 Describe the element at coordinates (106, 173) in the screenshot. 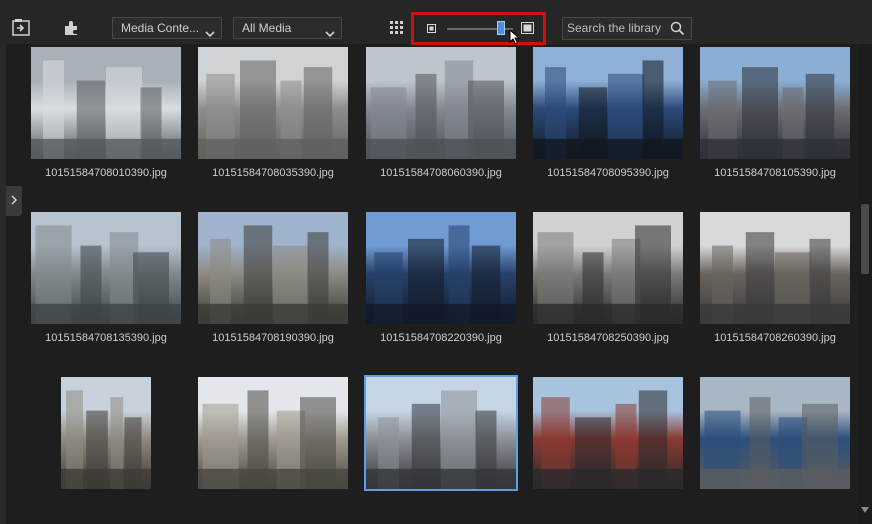

I see `media-filename: 10151584708010390.jpg` at that location.